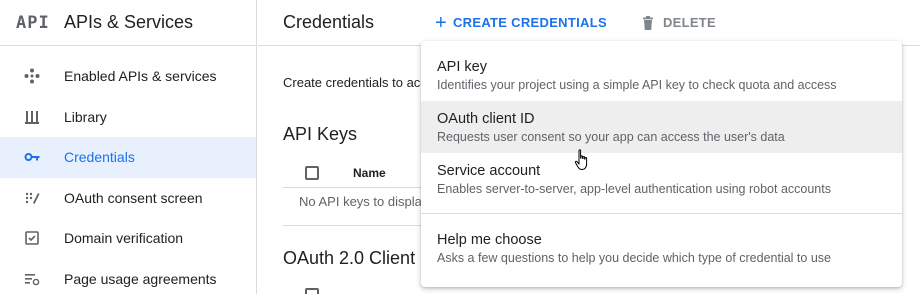  What do you see at coordinates (355, 82) in the screenshot?
I see `intro-text: Create credentials to acc` at bounding box center [355, 82].